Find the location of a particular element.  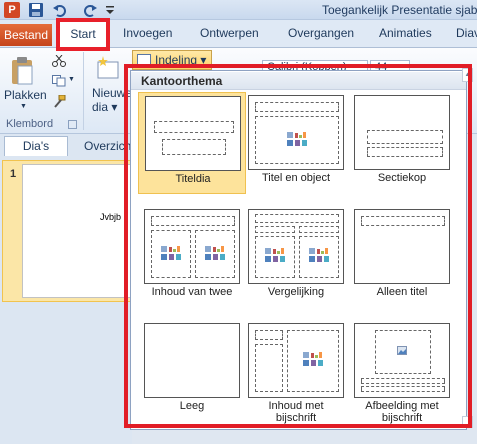

layout-option-vergelijking: Vergelijking is located at coordinates (296, 257).